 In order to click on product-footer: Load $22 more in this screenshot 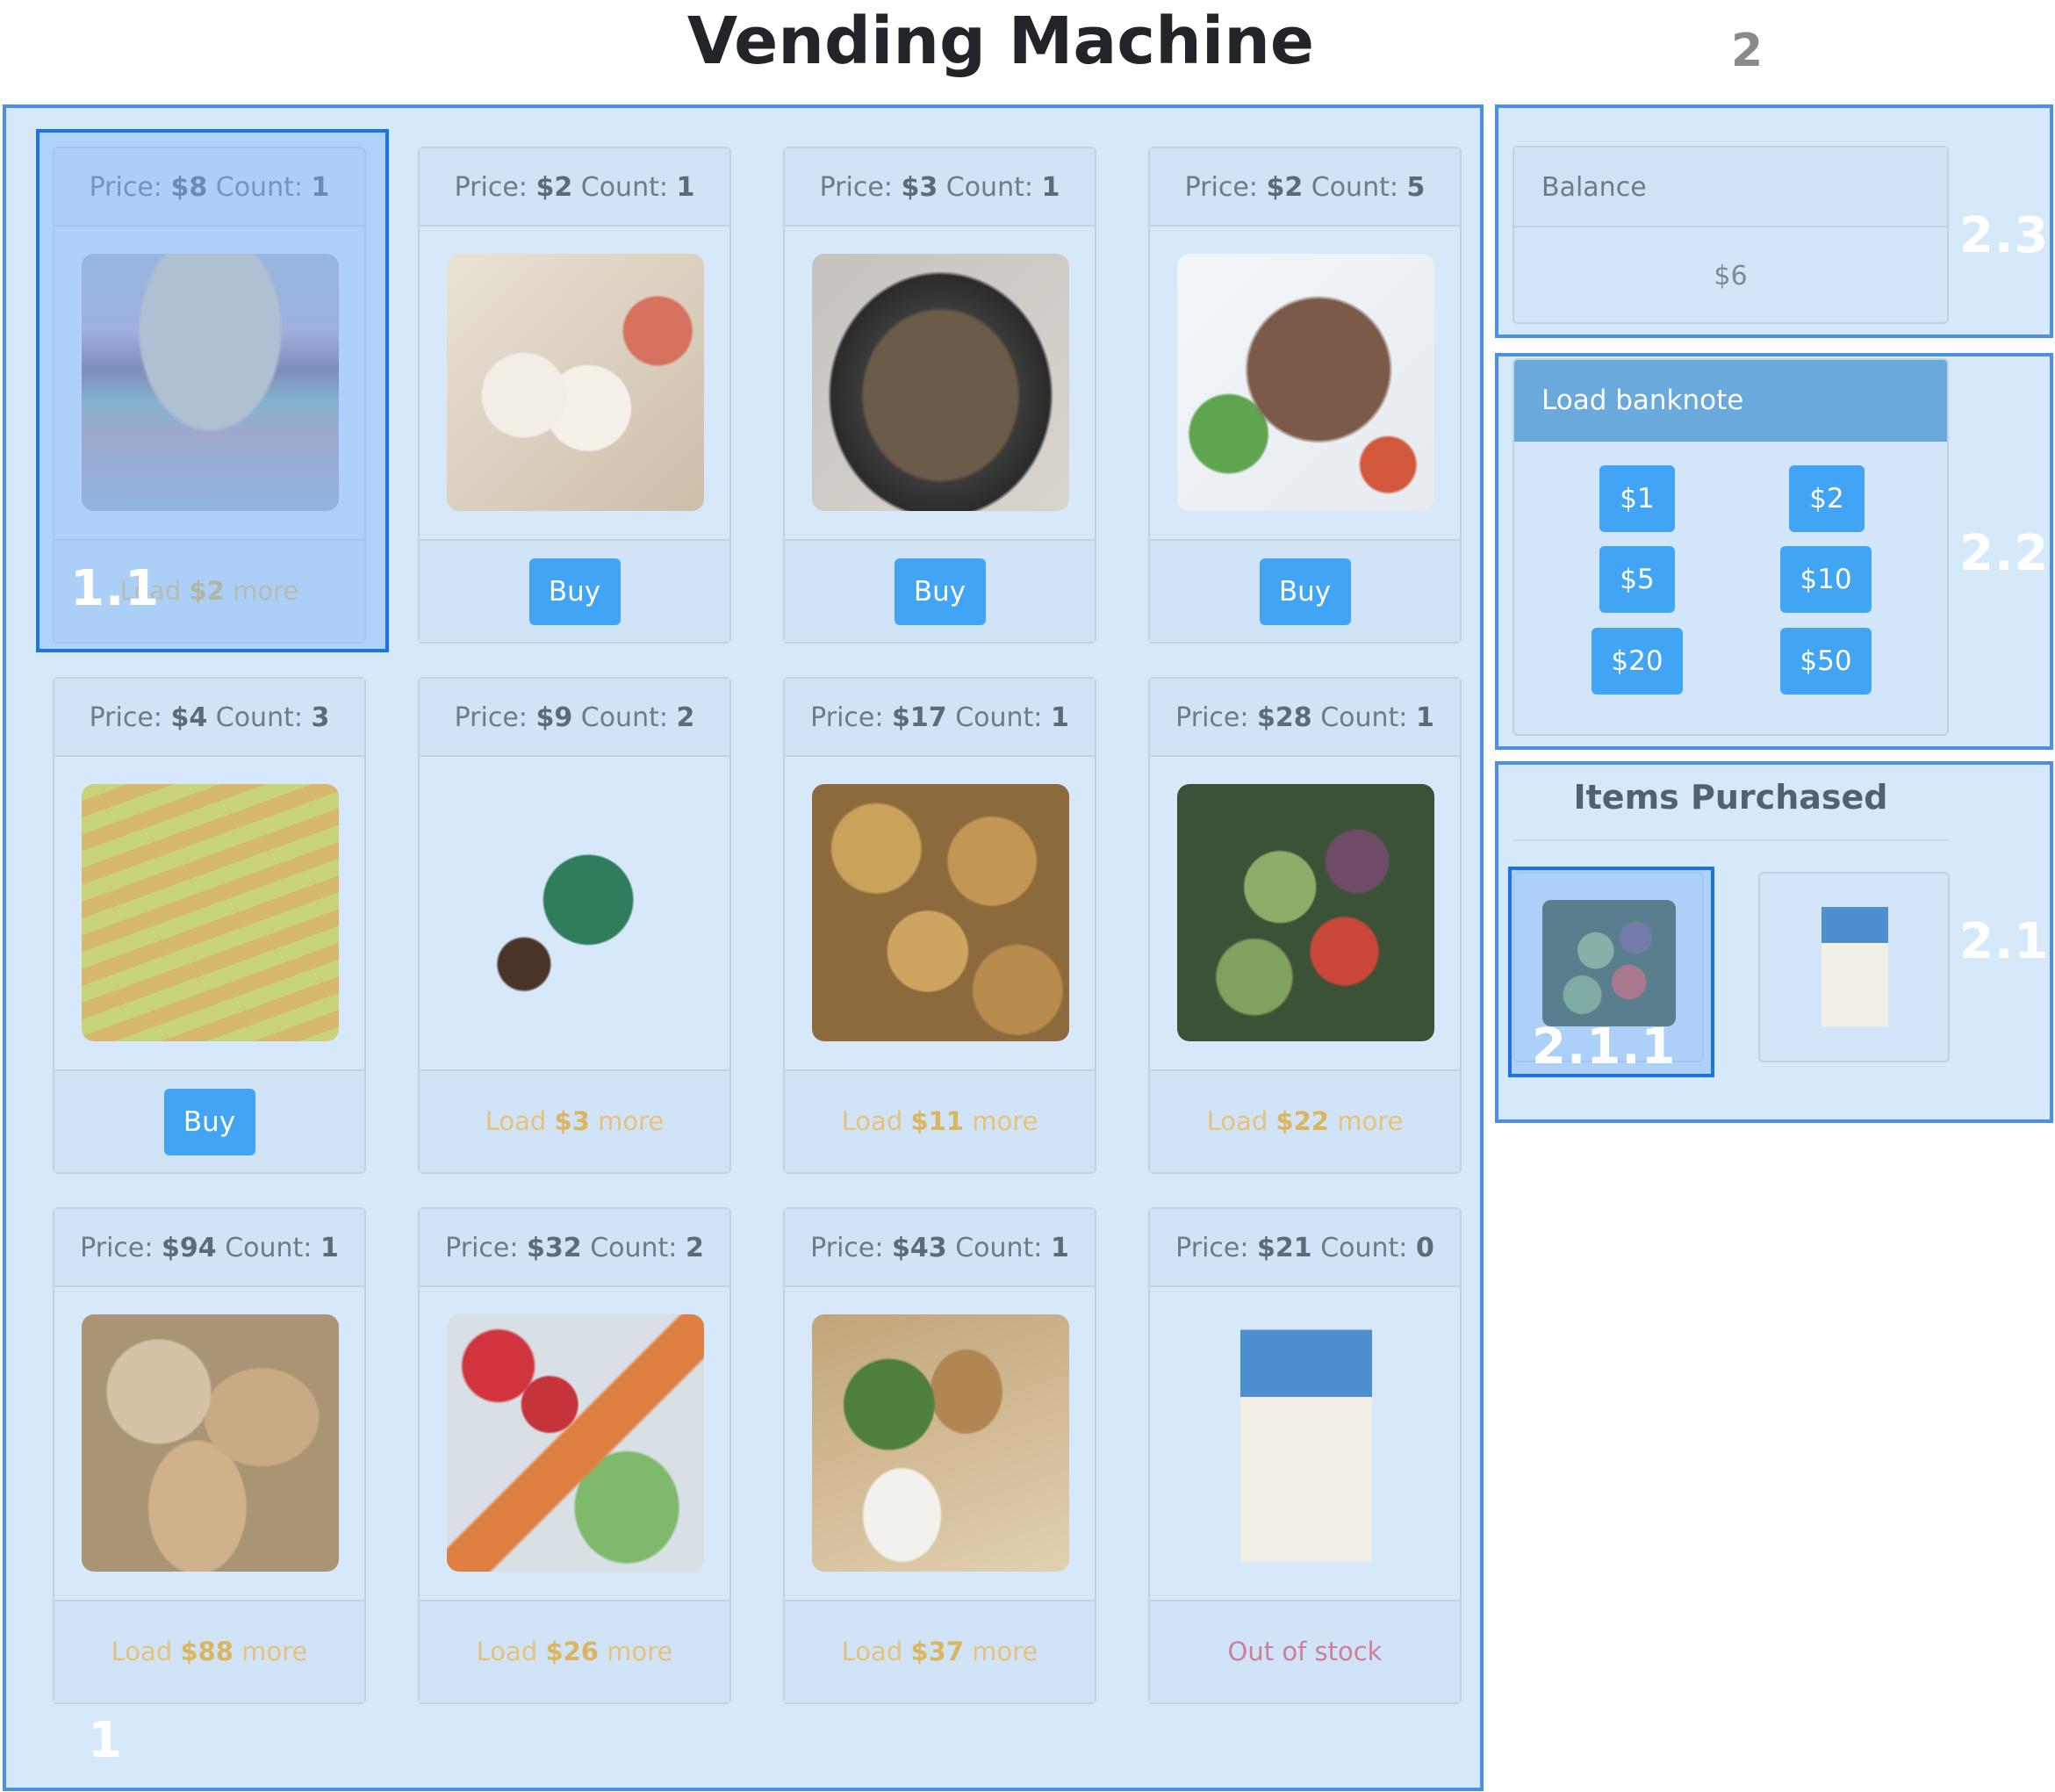, I will do `click(1305, 1120)`.